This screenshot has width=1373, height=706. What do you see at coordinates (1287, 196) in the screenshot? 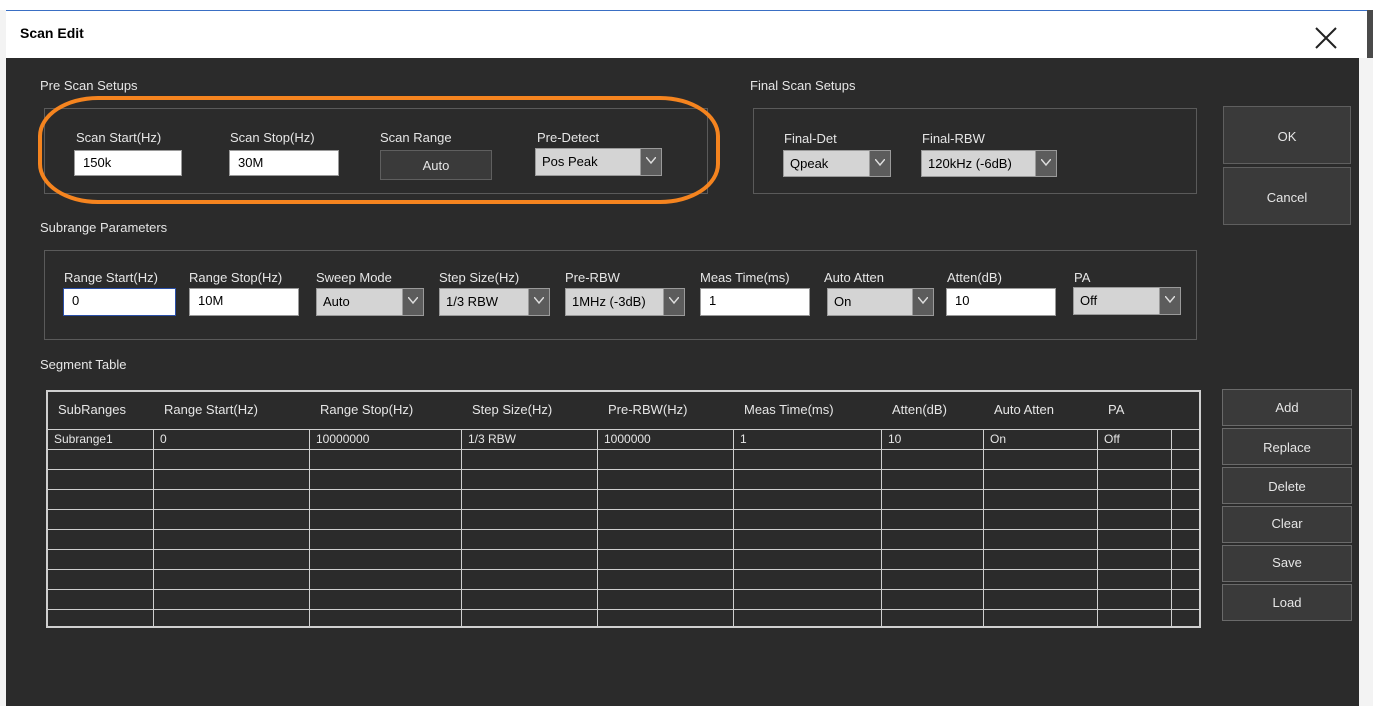
I see `cancel-button: Cancel` at bounding box center [1287, 196].